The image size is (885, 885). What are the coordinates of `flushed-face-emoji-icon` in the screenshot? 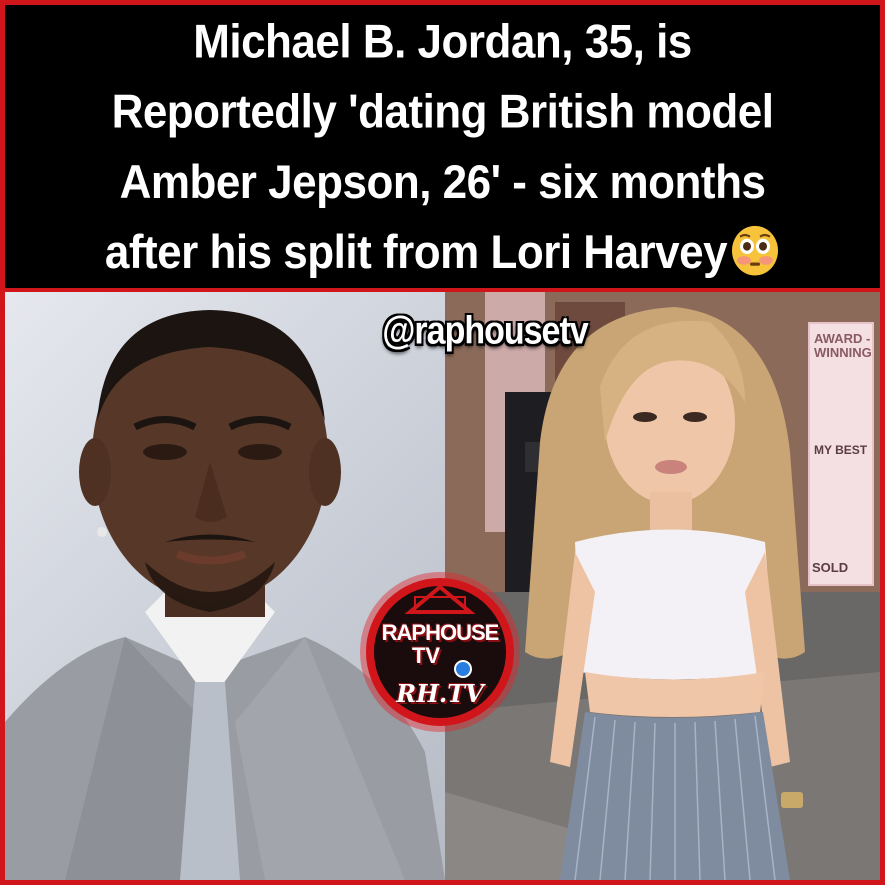 It's located at (755, 250).